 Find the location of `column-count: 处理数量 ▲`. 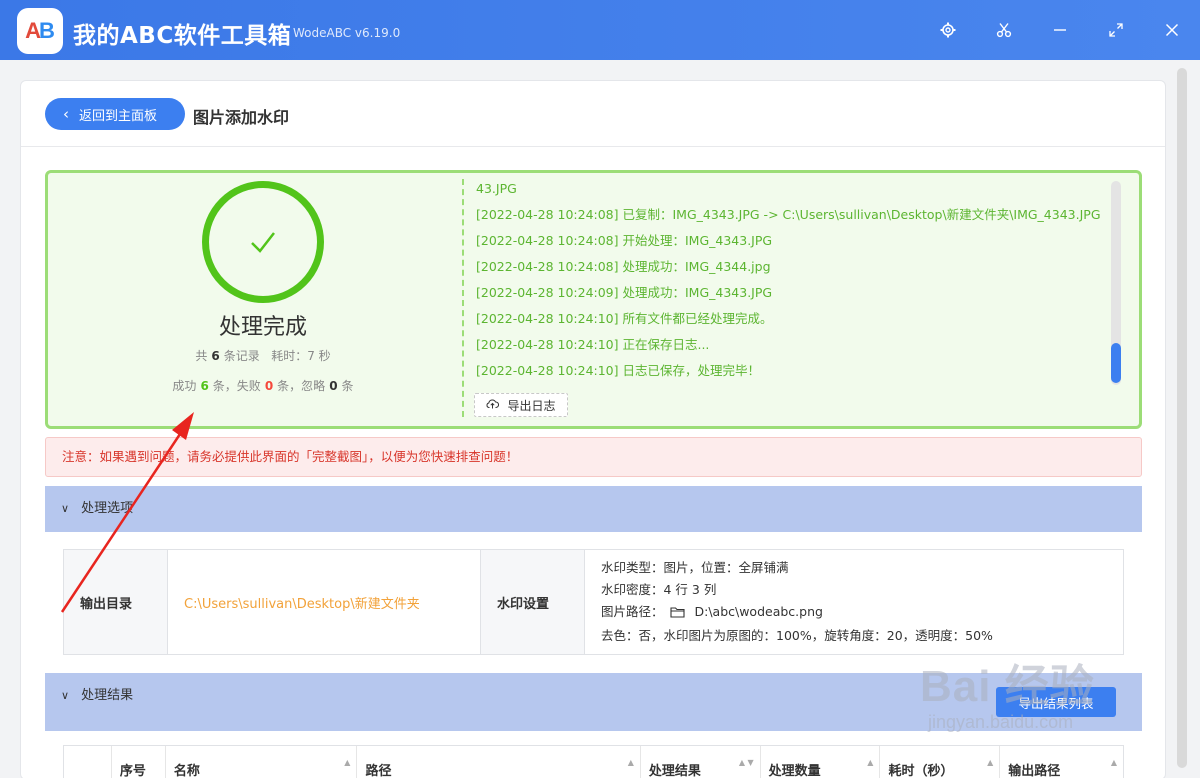

column-count: 处理数量 ▲ is located at coordinates (821, 762).